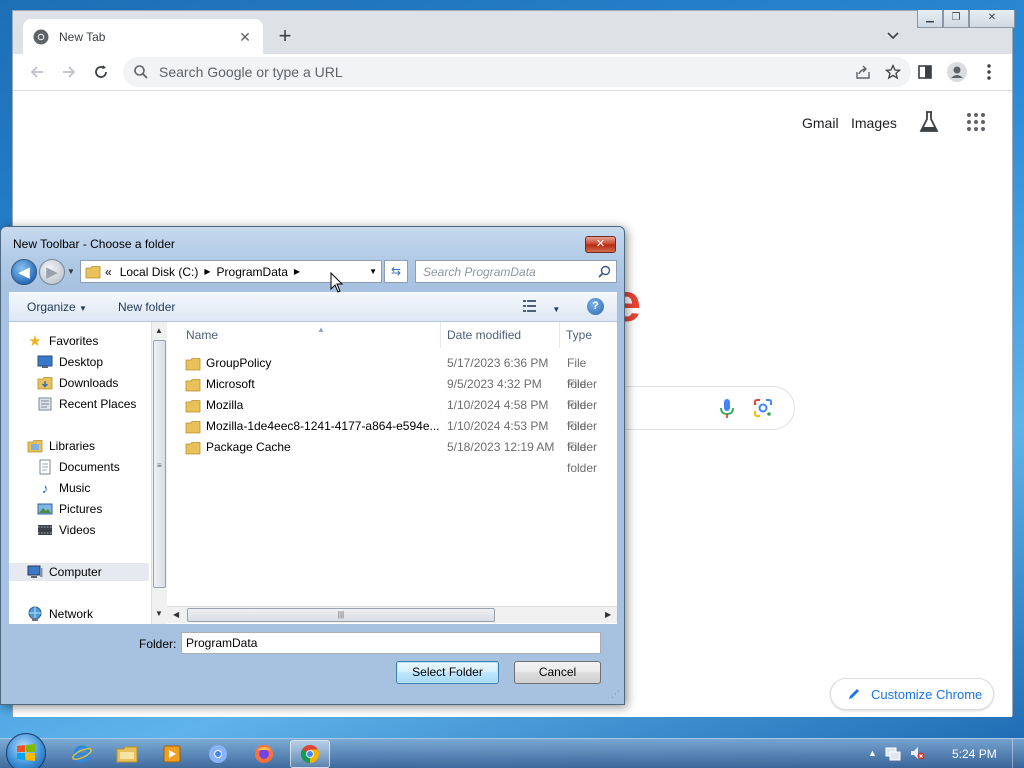 This screenshot has width=1024, height=768. I want to click on nav-videos: Videos, so click(66, 530).